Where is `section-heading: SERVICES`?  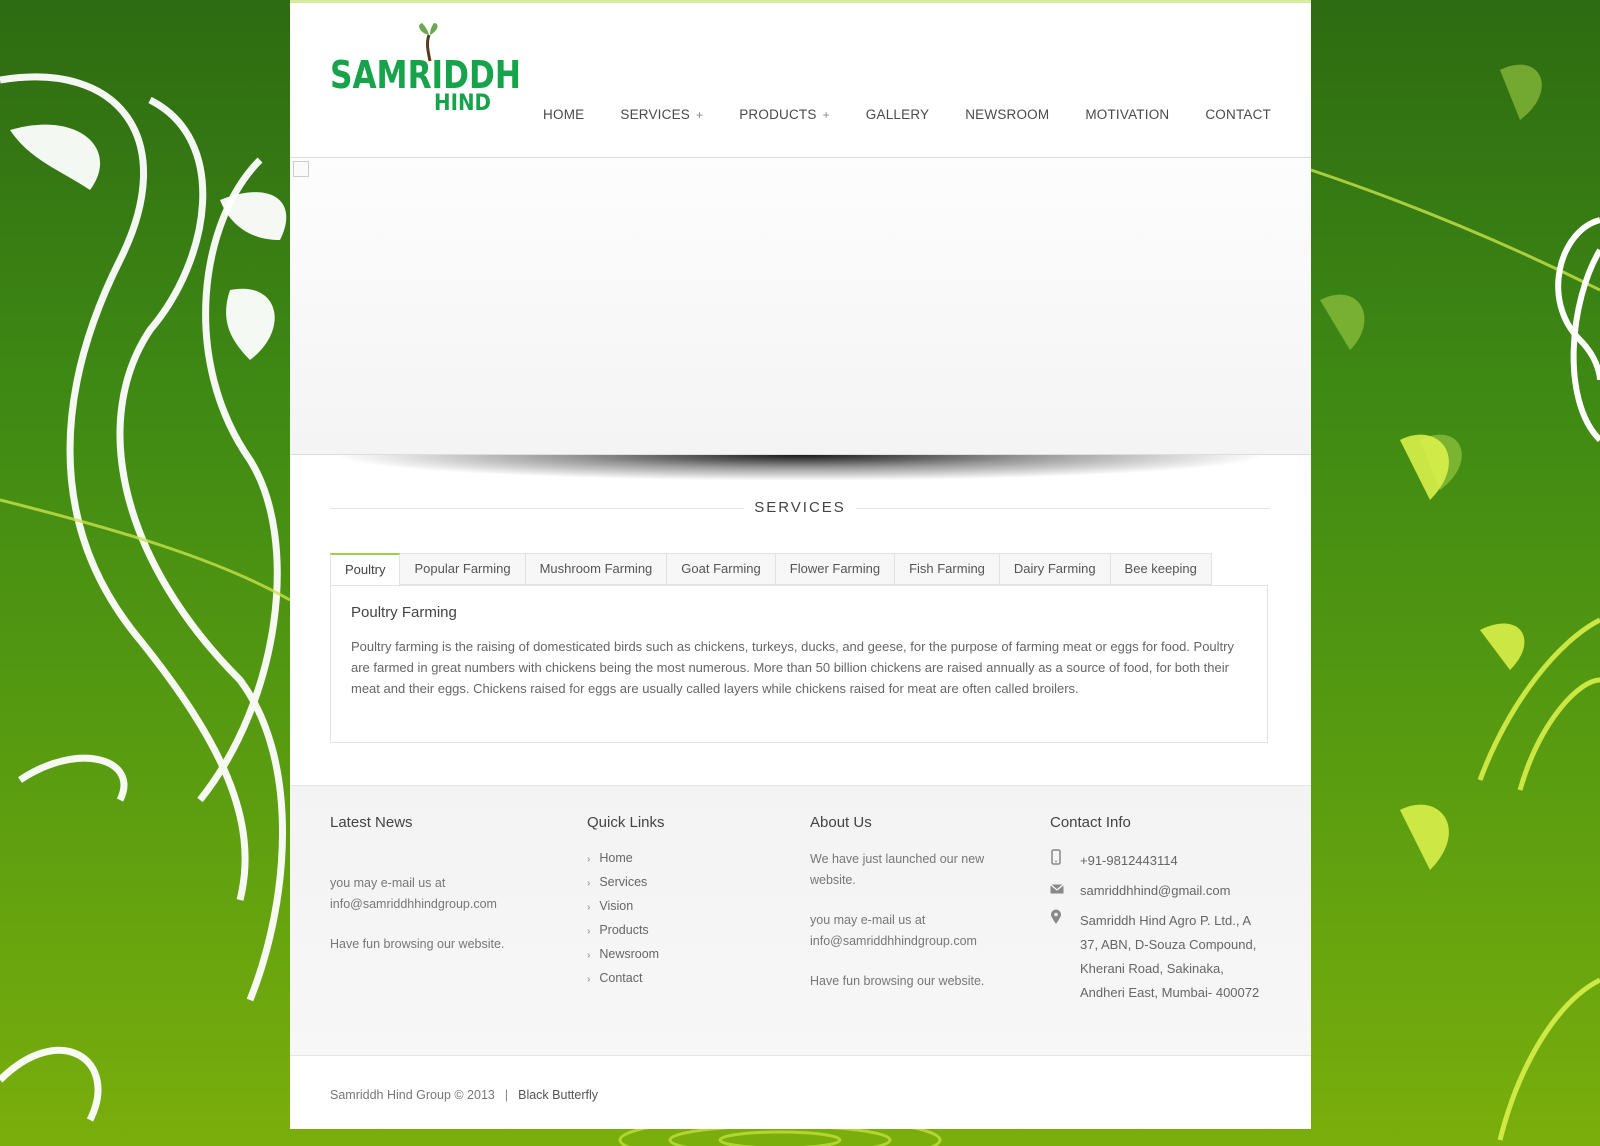
section-heading: SERVICES is located at coordinates (800, 509).